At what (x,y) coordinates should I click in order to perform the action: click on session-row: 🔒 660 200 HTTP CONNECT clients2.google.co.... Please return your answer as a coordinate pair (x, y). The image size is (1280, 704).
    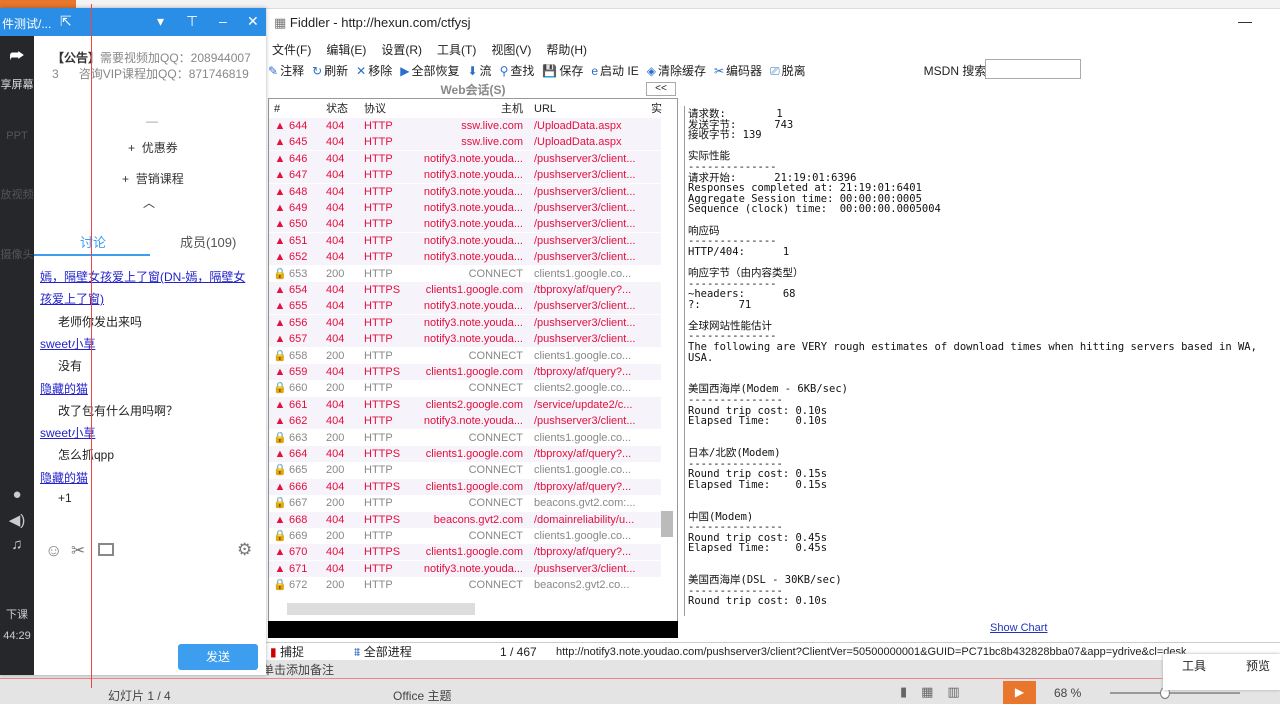
    Looking at the image, I should click on (465, 388).